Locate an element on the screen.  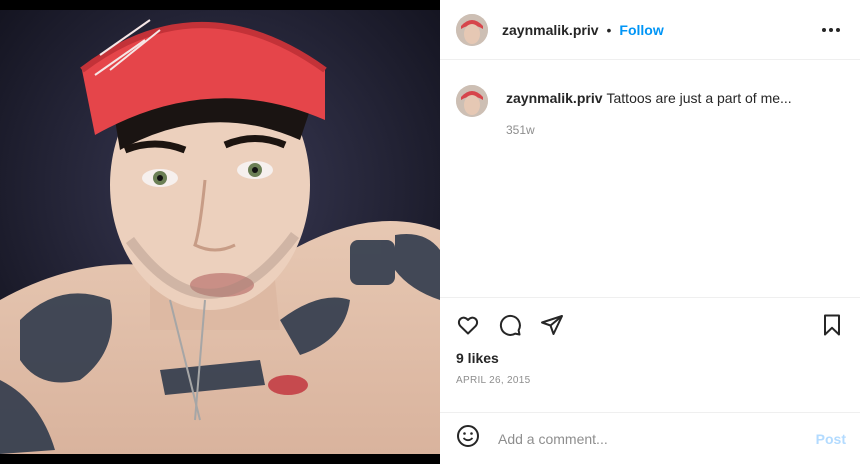
comment-input is located at coordinates (656, 438).